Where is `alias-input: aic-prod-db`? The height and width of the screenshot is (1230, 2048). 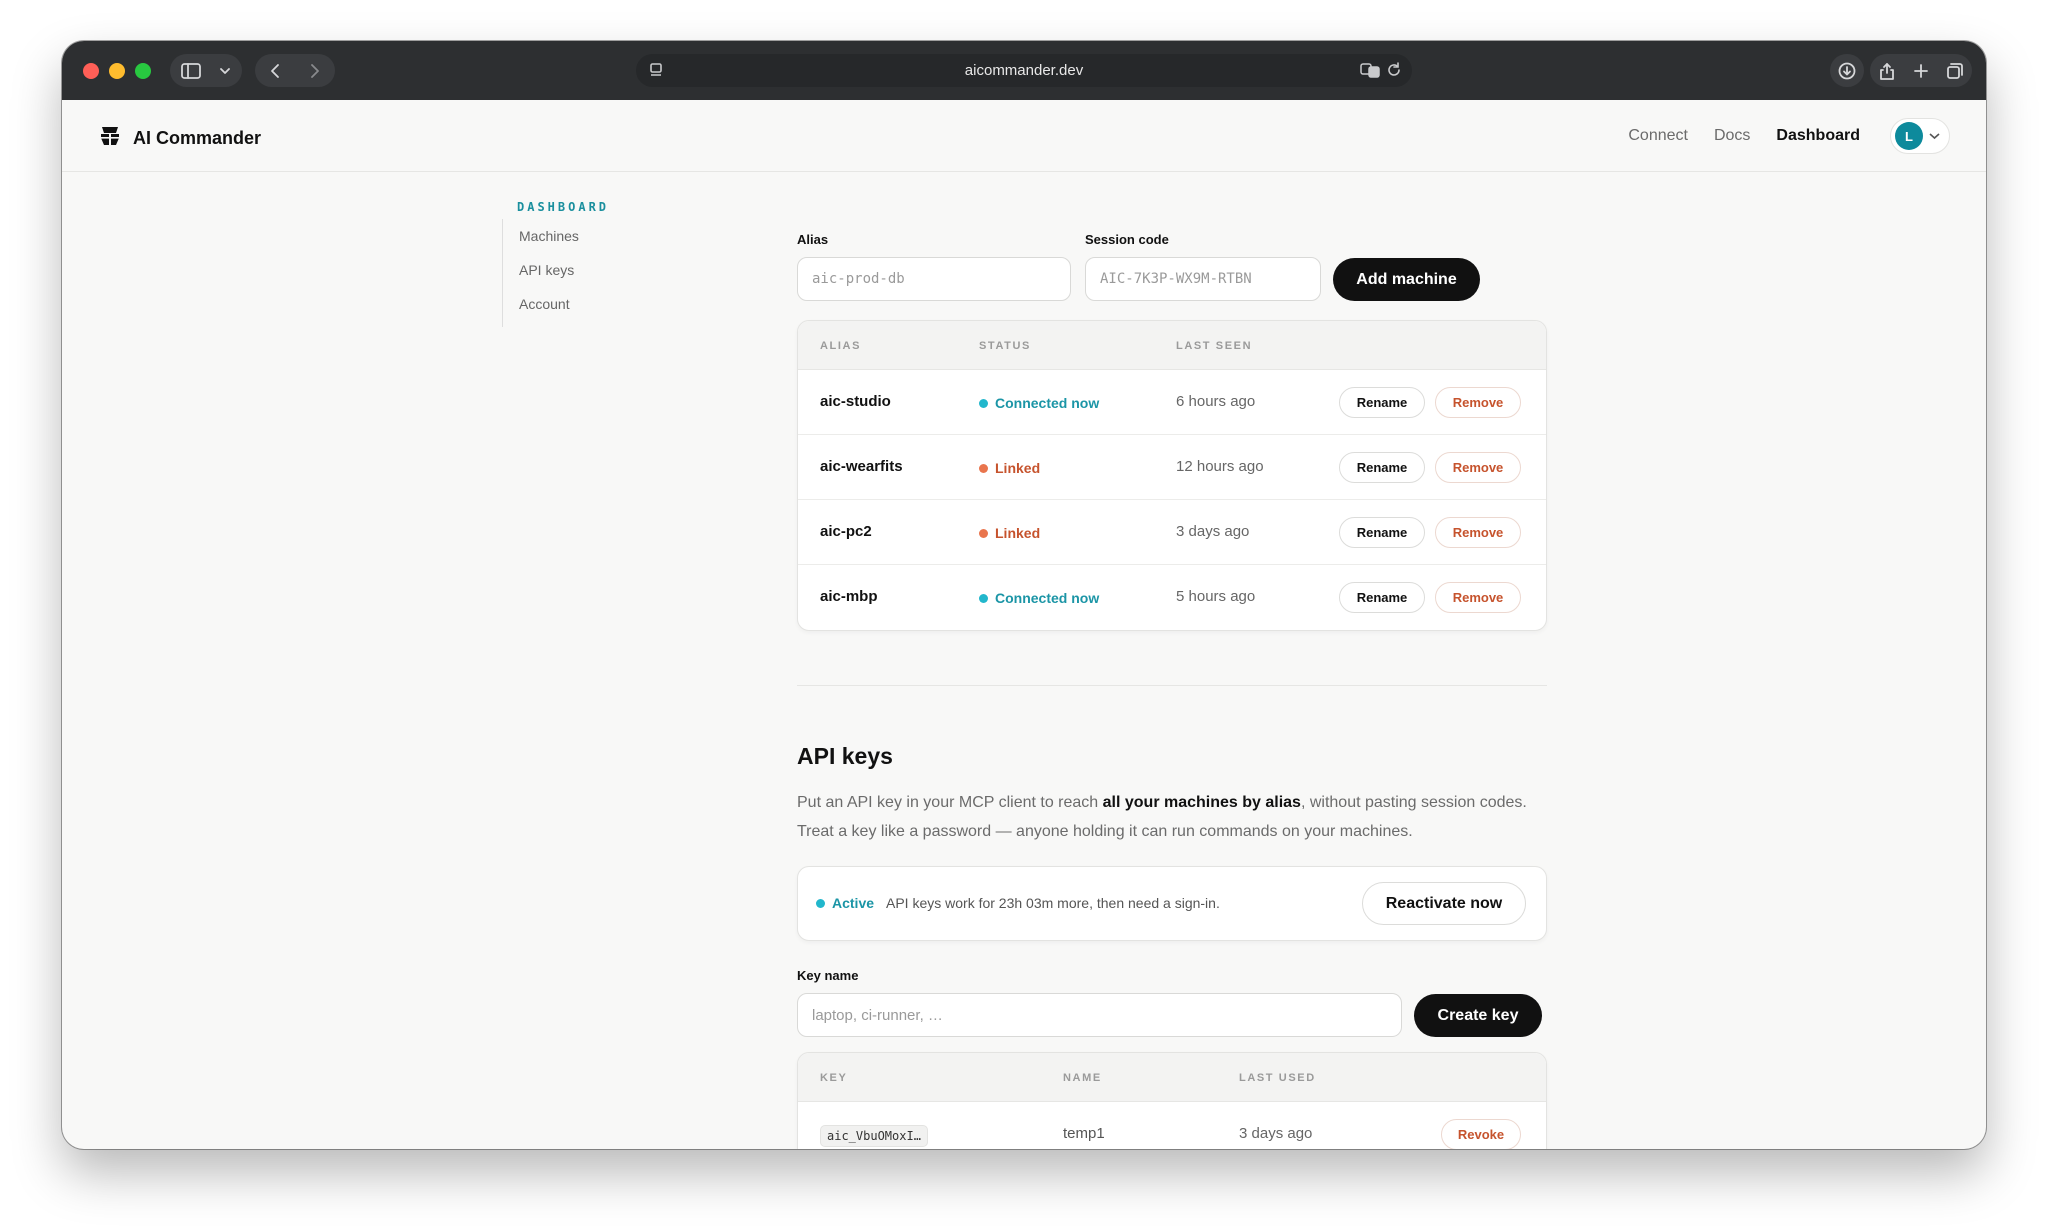 alias-input: aic-prod-db is located at coordinates (934, 279).